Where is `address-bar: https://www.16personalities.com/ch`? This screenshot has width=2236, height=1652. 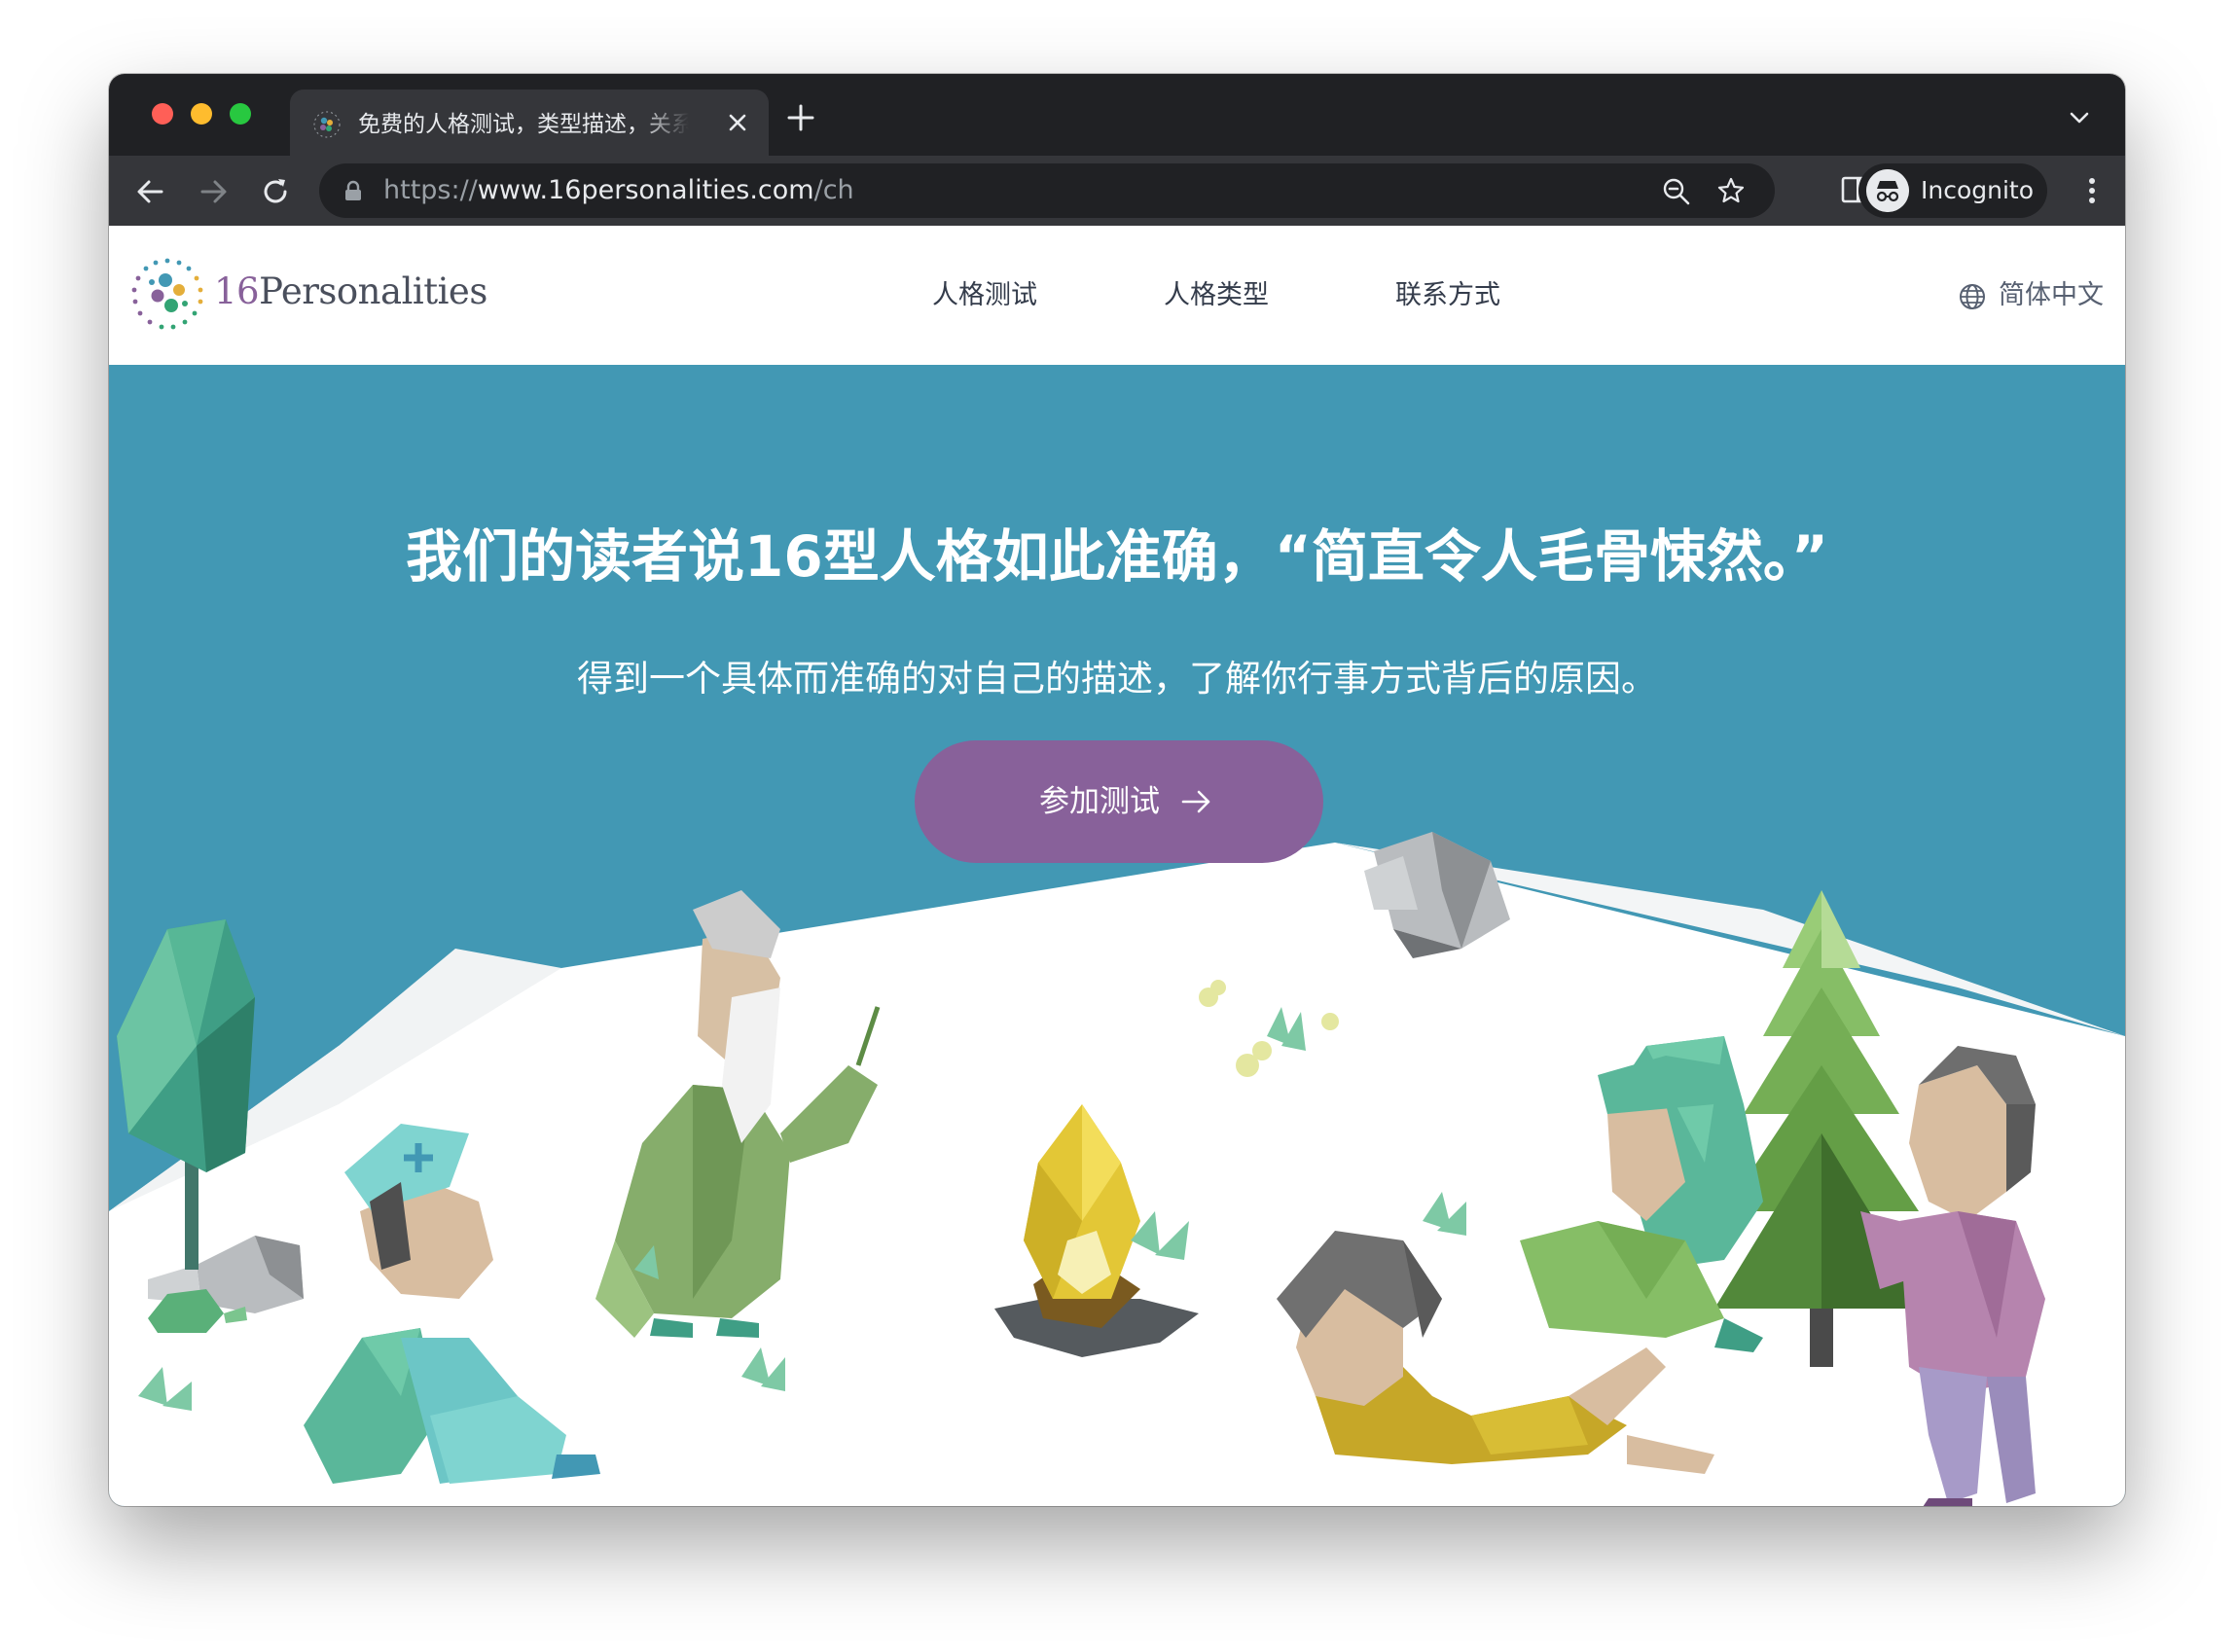 address-bar: https://www.16personalities.com/ch is located at coordinates (1047, 190).